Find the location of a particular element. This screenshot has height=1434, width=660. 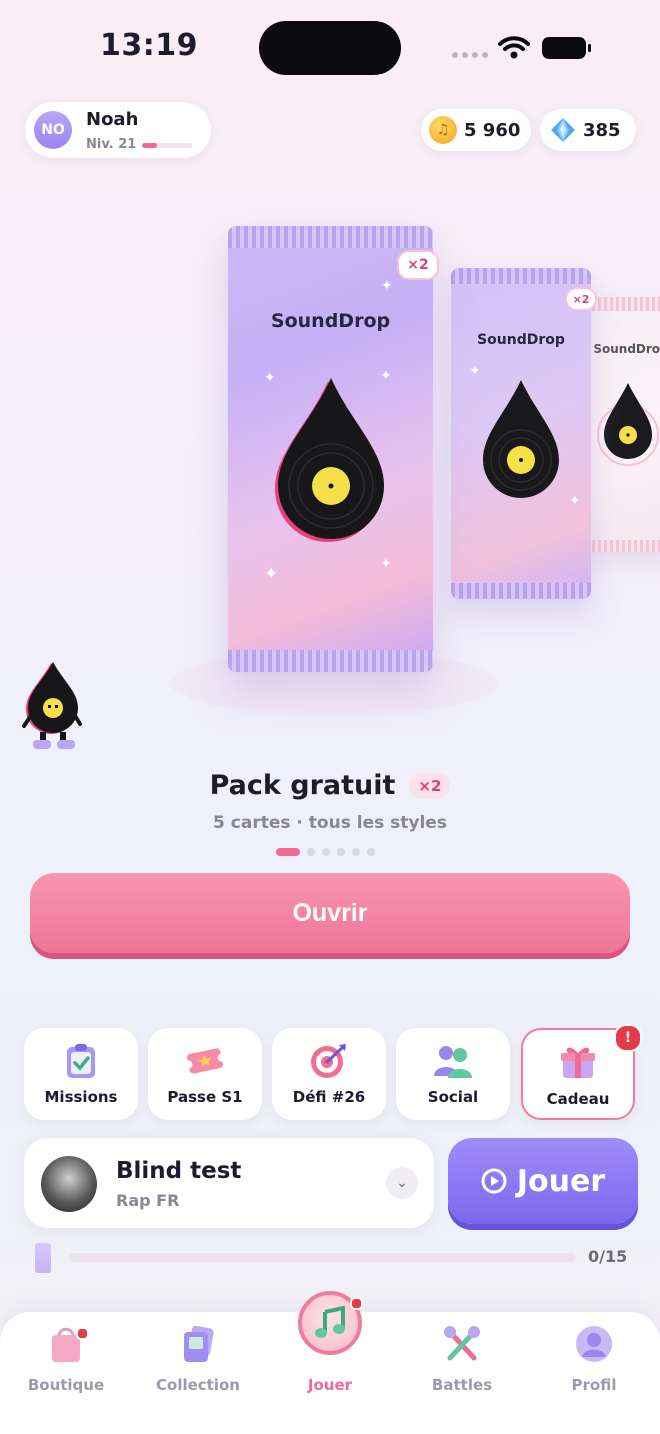

carousel-pager is located at coordinates (325, 852).